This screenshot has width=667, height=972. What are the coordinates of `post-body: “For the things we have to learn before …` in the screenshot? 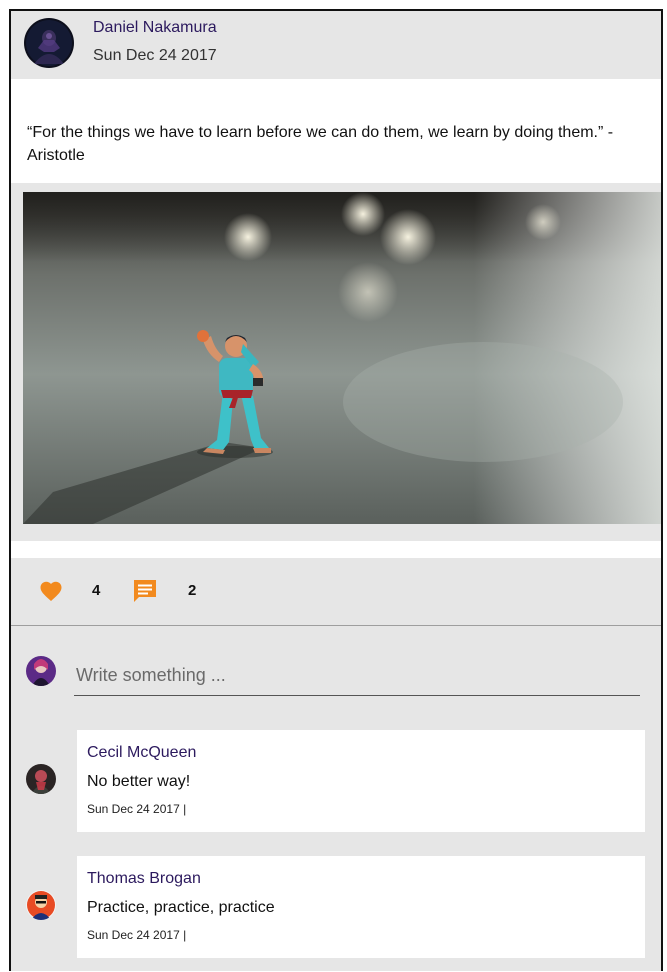 It's located at (336, 131).